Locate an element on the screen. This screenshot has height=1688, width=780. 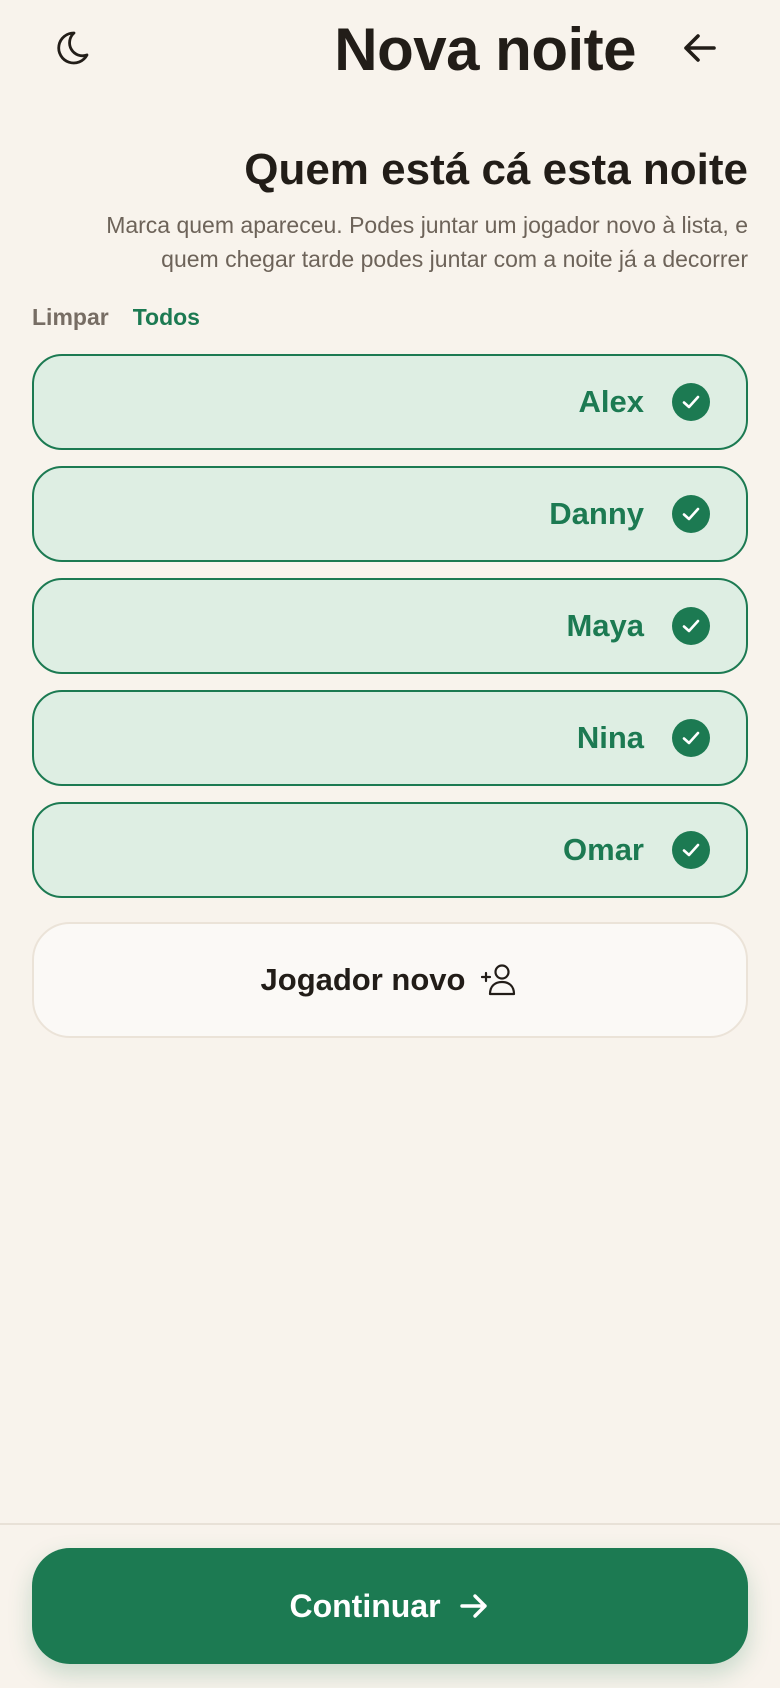
add-player-button: Jogador novo is located at coordinates (390, 980).